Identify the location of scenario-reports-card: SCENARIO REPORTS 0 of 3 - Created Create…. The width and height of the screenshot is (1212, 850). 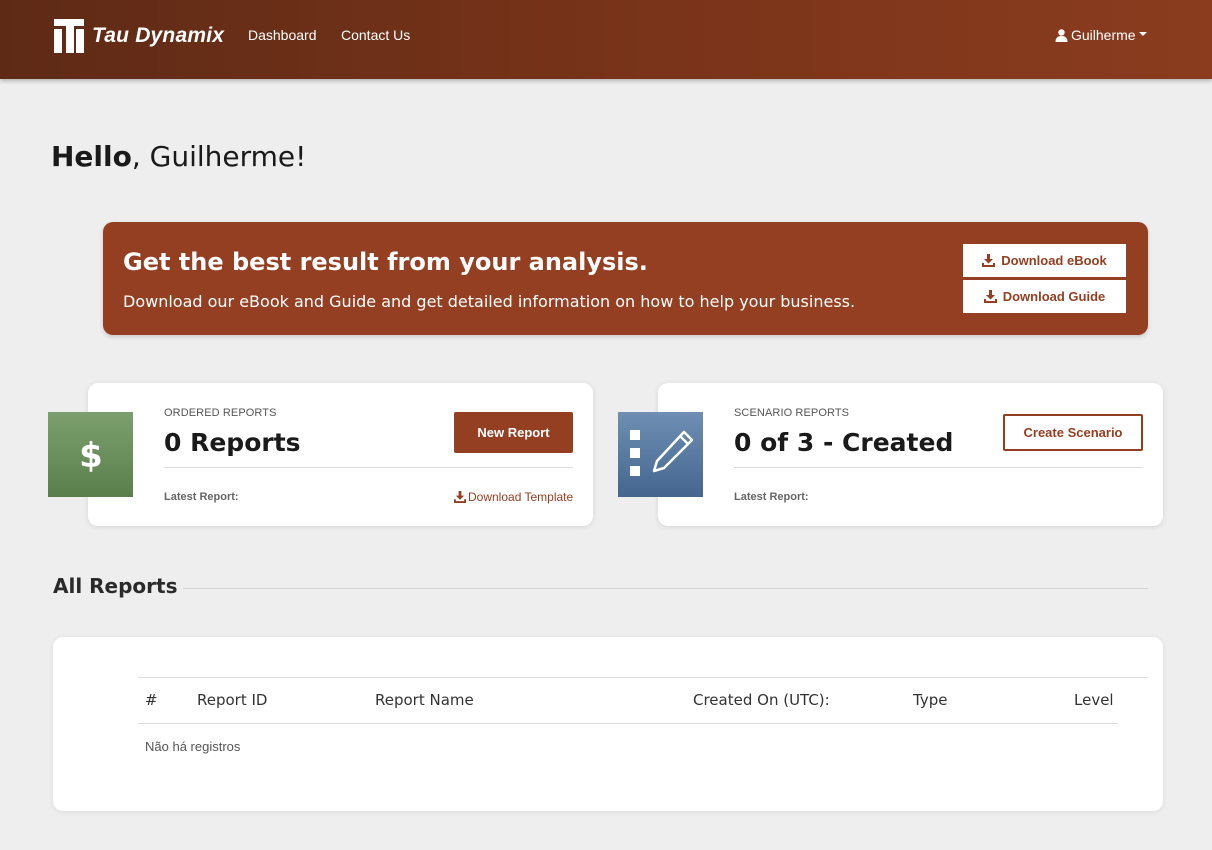
(910, 454).